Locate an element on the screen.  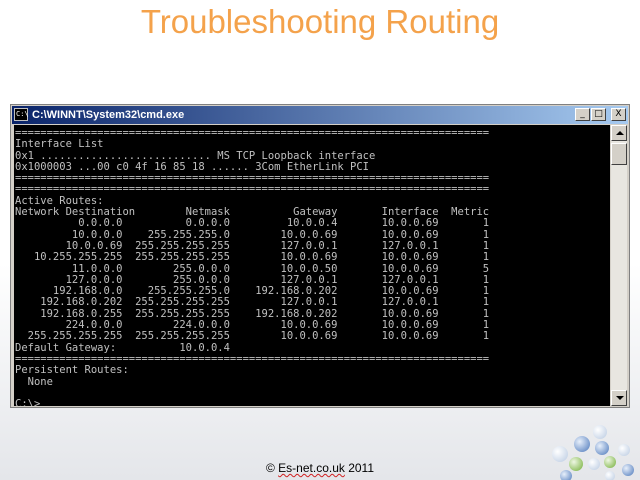
cmd-app-icon: C:\ is located at coordinates (21, 114).